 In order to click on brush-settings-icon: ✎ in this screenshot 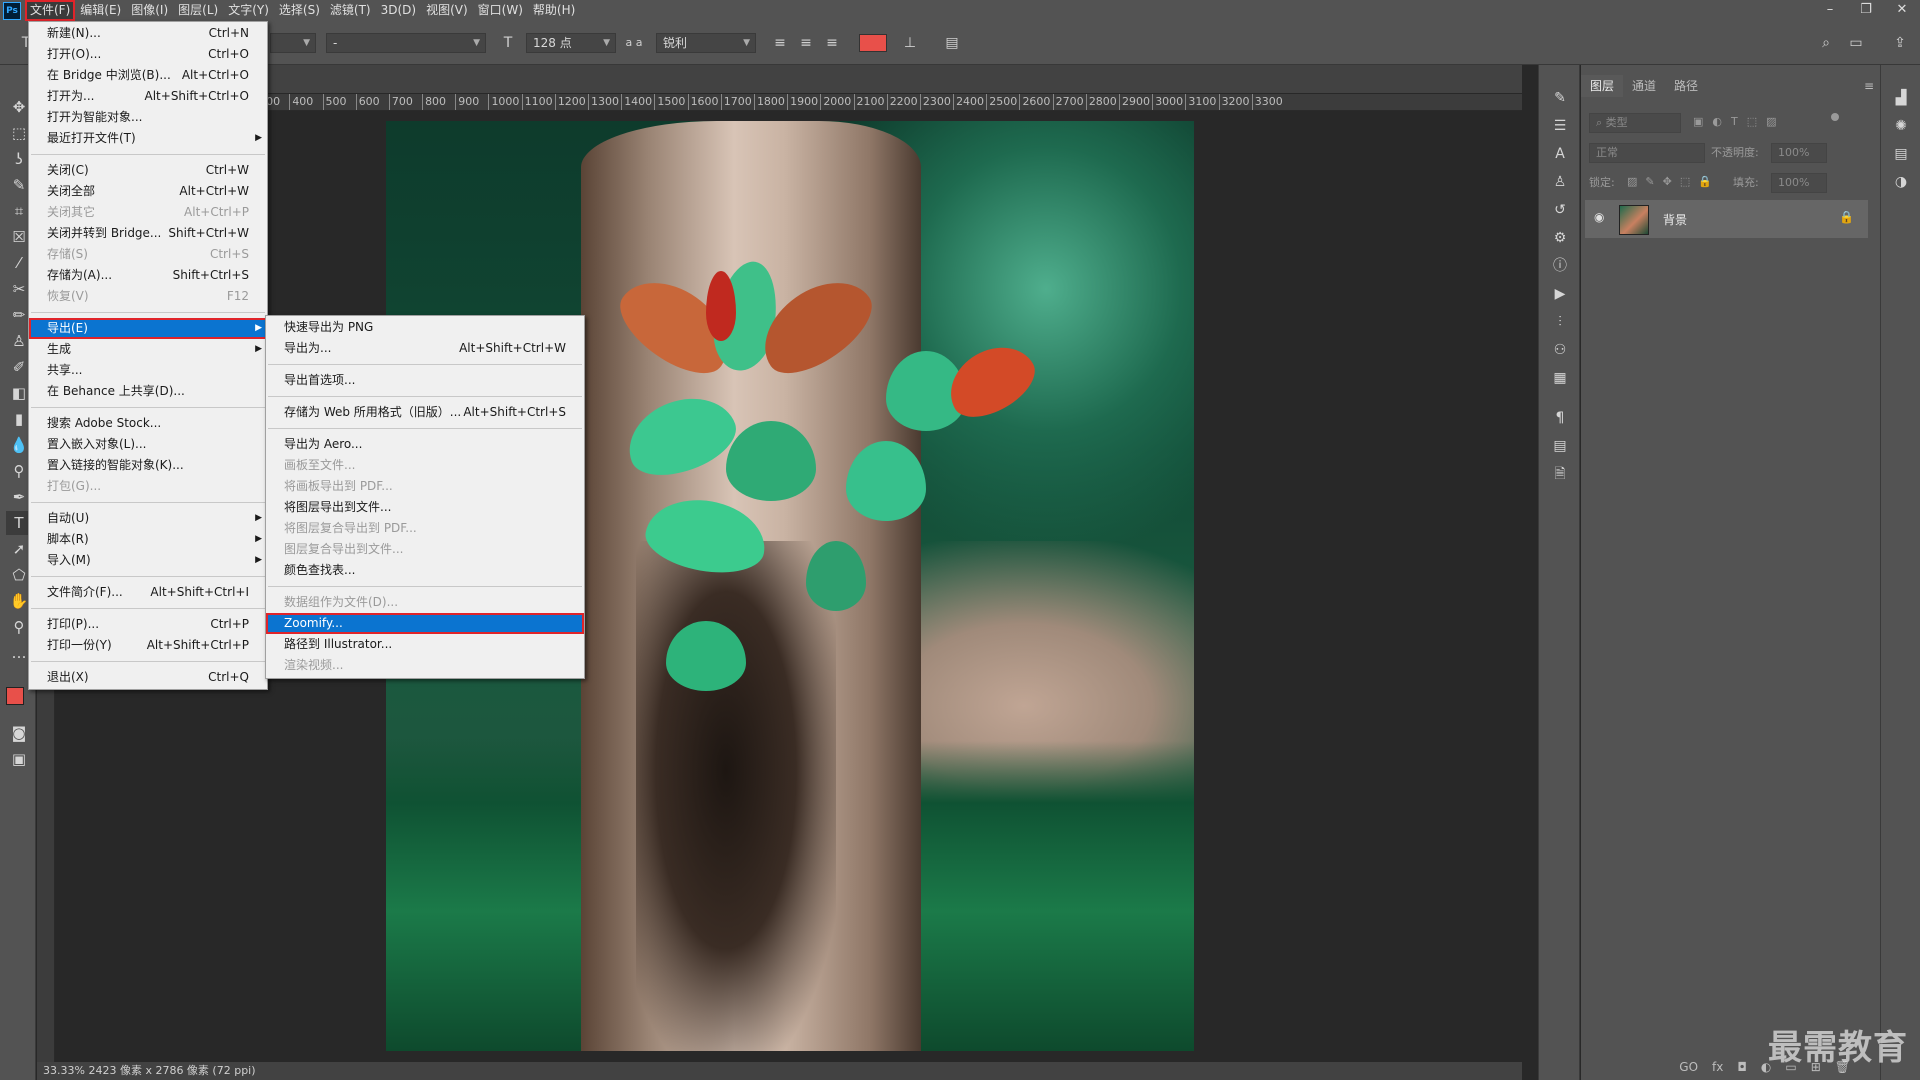, I will do `click(1560, 98)`.